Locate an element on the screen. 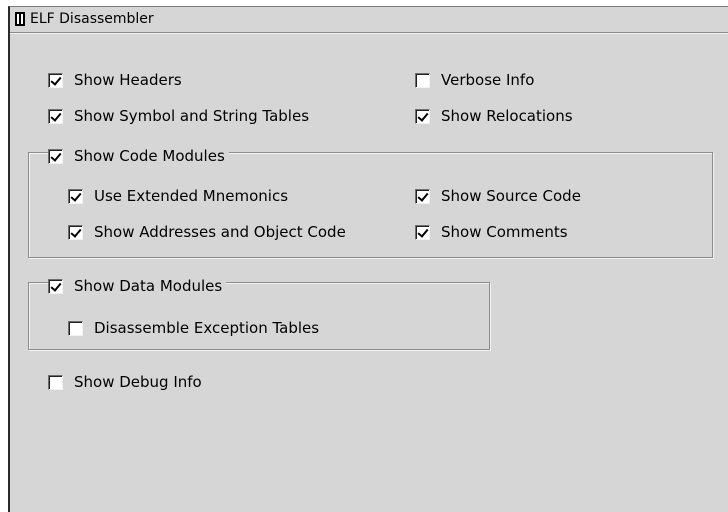 This screenshot has width=728, height=512. show-relocations-checkbox: Show Relocations is located at coordinates (494, 116).